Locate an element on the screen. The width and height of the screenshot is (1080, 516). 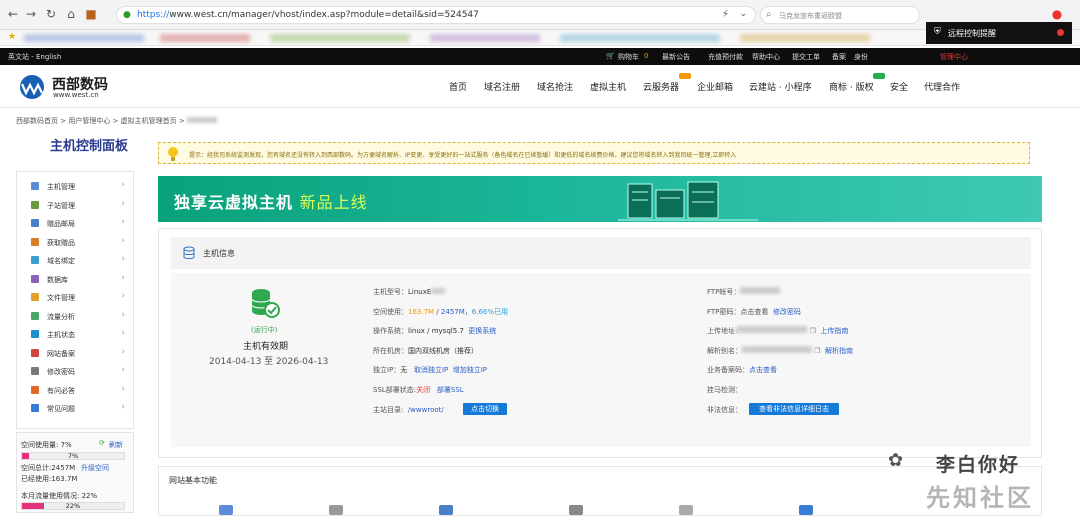
sidebar-item-label: 赠品邮局 is located at coordinates (61, 224).